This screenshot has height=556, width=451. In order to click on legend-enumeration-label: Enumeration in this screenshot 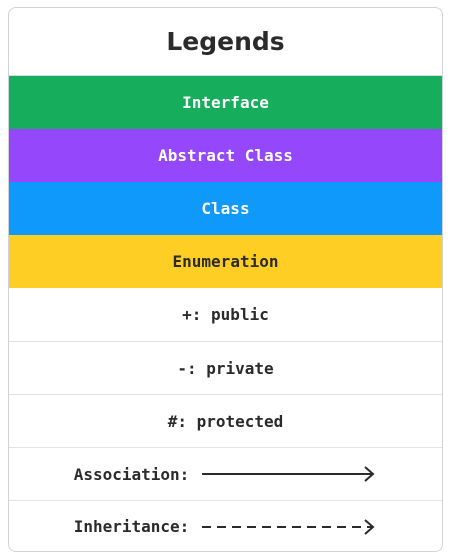, I will do `click(225, 261)`.